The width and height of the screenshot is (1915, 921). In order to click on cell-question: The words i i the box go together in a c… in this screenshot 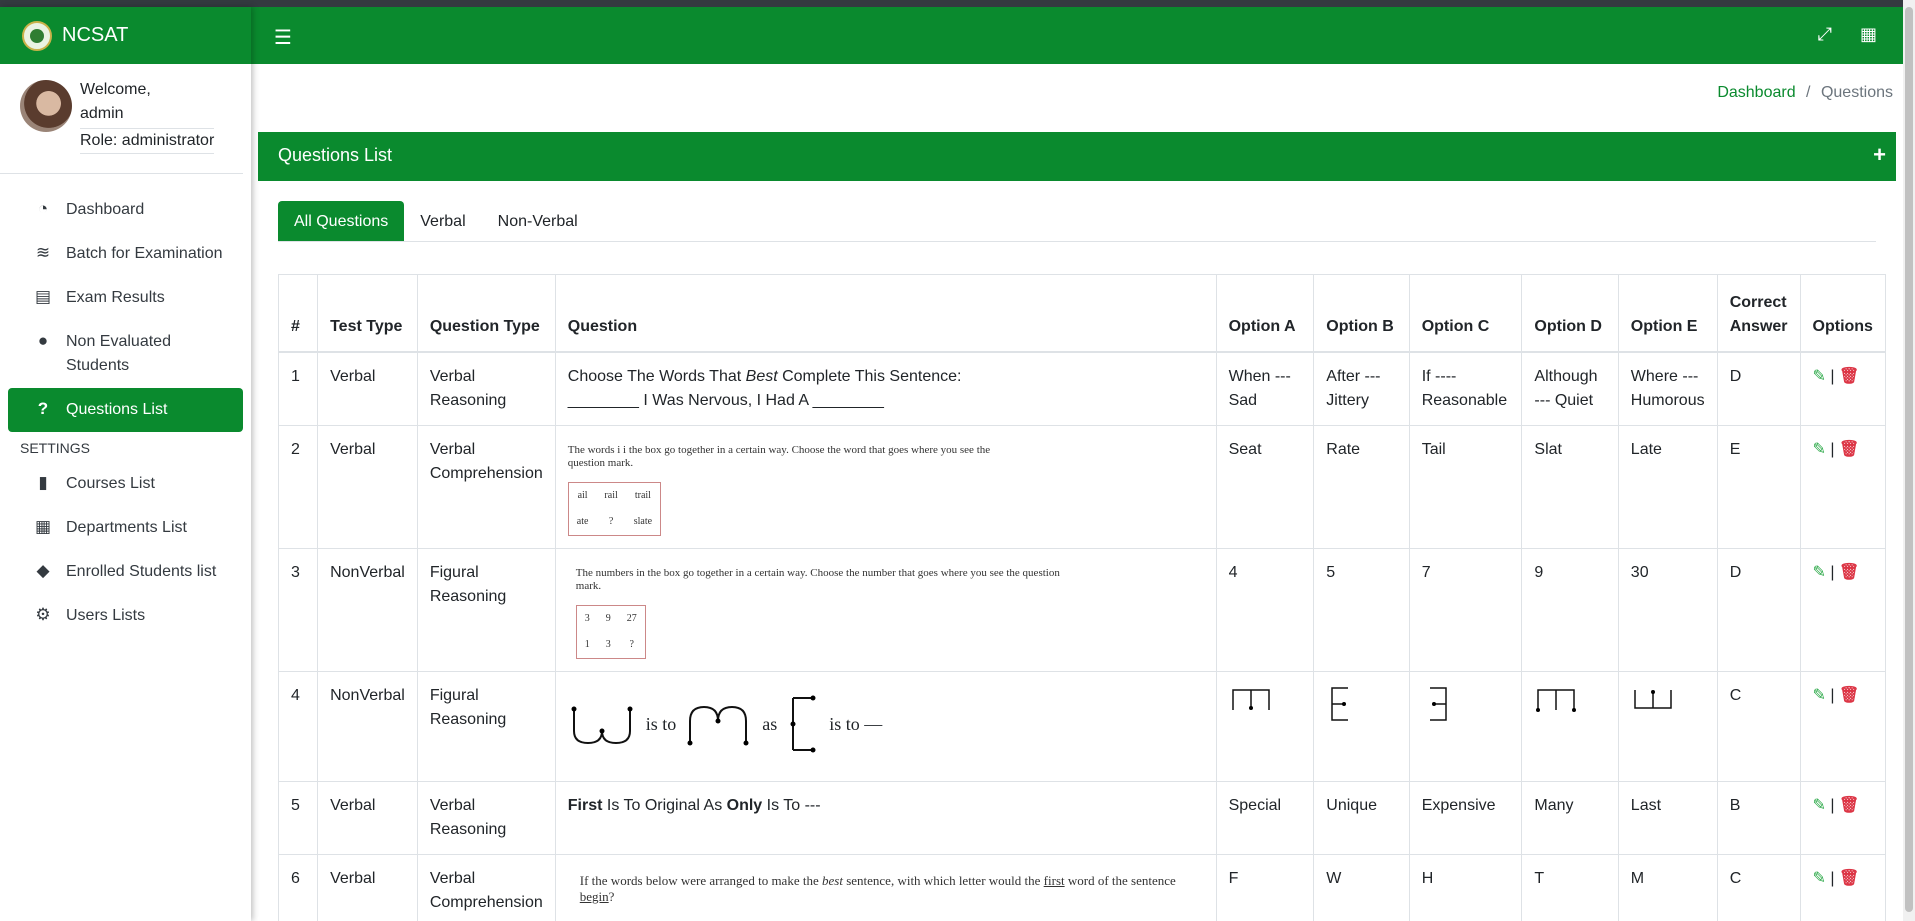, I will do `click(885, 486)`.